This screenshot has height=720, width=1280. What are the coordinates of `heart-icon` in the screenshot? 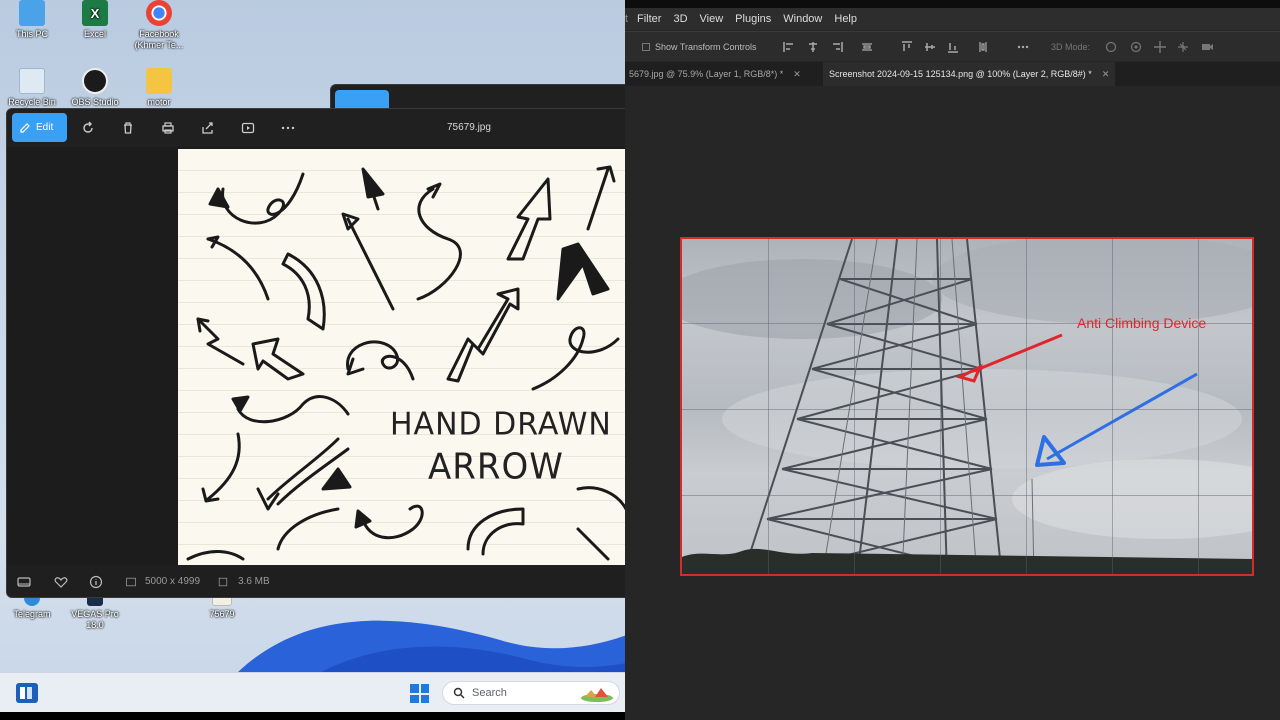 It's located at (61, 582).